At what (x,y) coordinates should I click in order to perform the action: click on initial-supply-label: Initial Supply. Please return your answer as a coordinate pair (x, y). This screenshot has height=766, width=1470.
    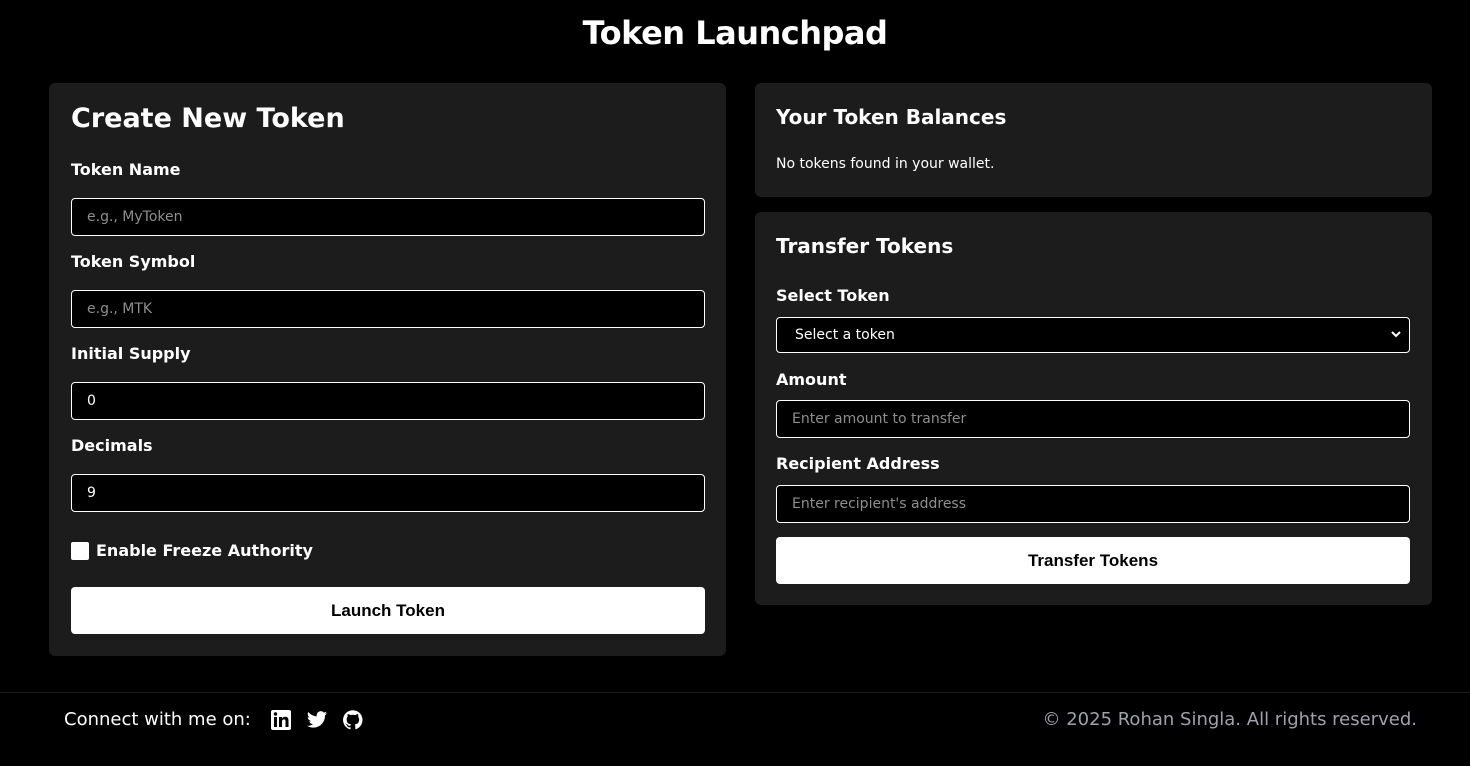
    Looking at the image, I should click on (131, 353).